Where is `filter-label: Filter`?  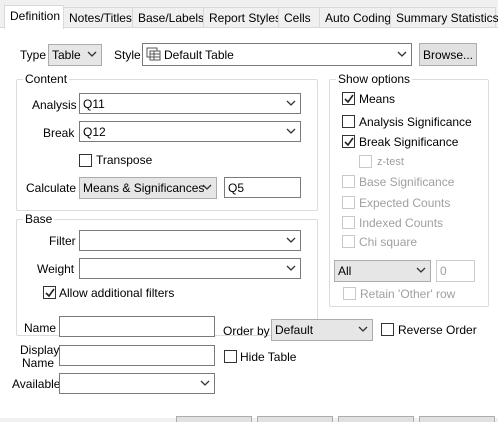
filter-label: Filter is located at coordinates (62, 241).